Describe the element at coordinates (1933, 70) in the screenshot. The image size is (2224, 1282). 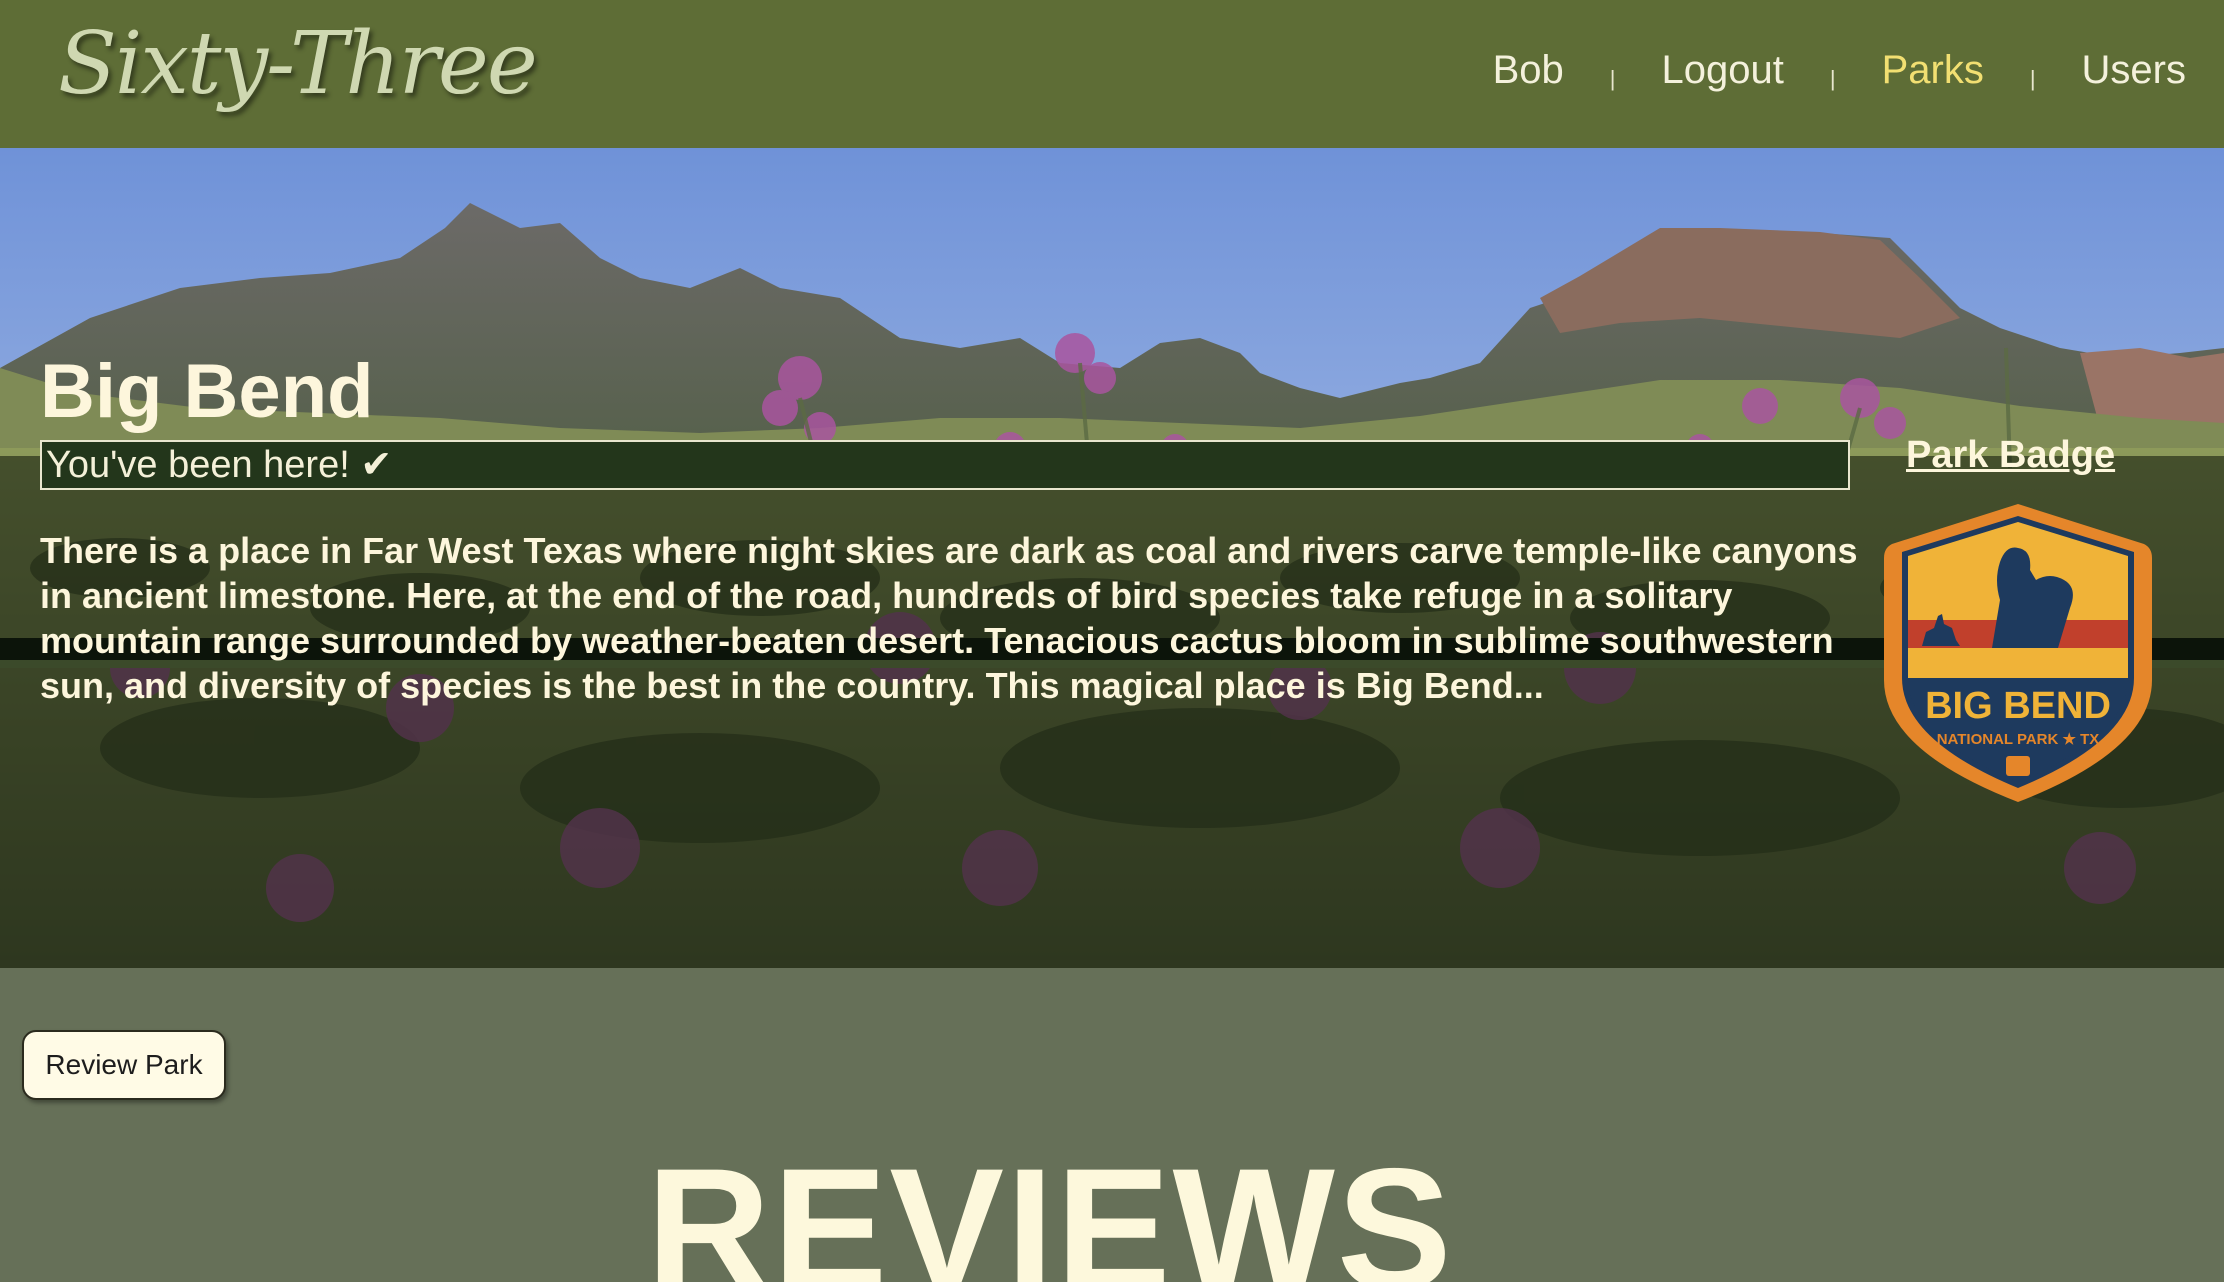
I see `nav-item-parks: Parks` at that location.